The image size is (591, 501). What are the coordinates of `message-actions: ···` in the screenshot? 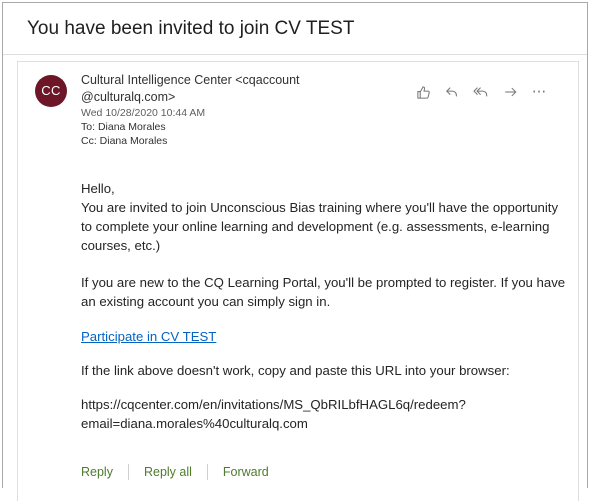 It's located at (482, 92).